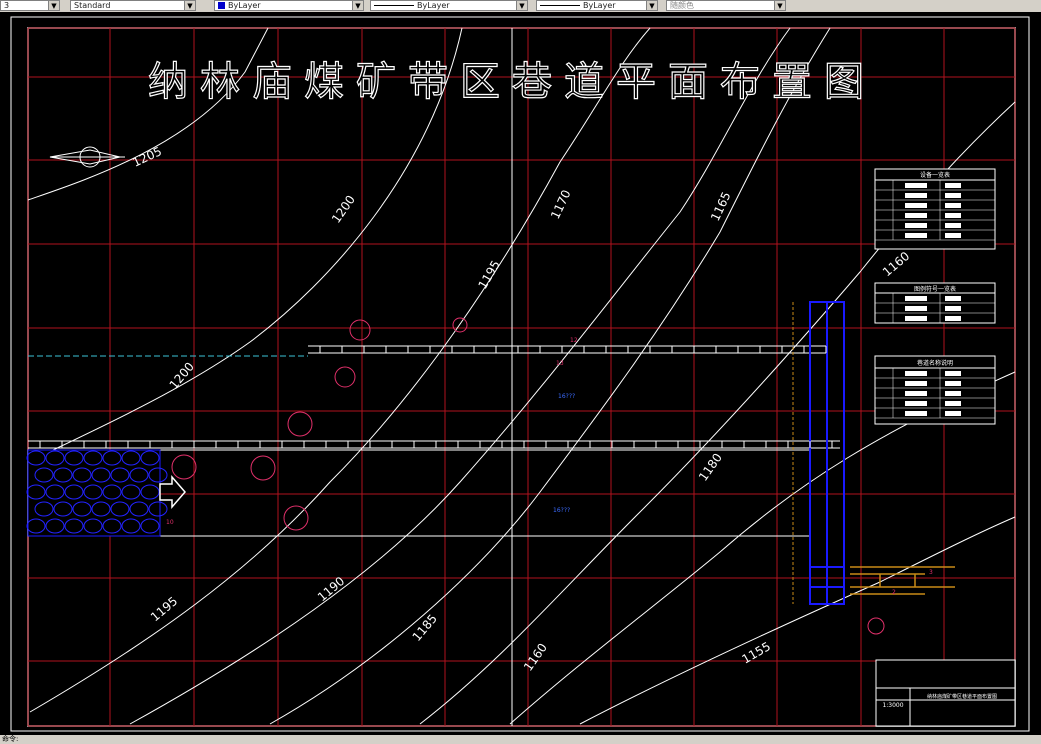 Image resolution: width=1041 pixels, height=744 pixels. What do you see at coordinates (892, 705) in the screenshot?
I see `title-block-scale: 1:3000` at bounding box center [892, 705].